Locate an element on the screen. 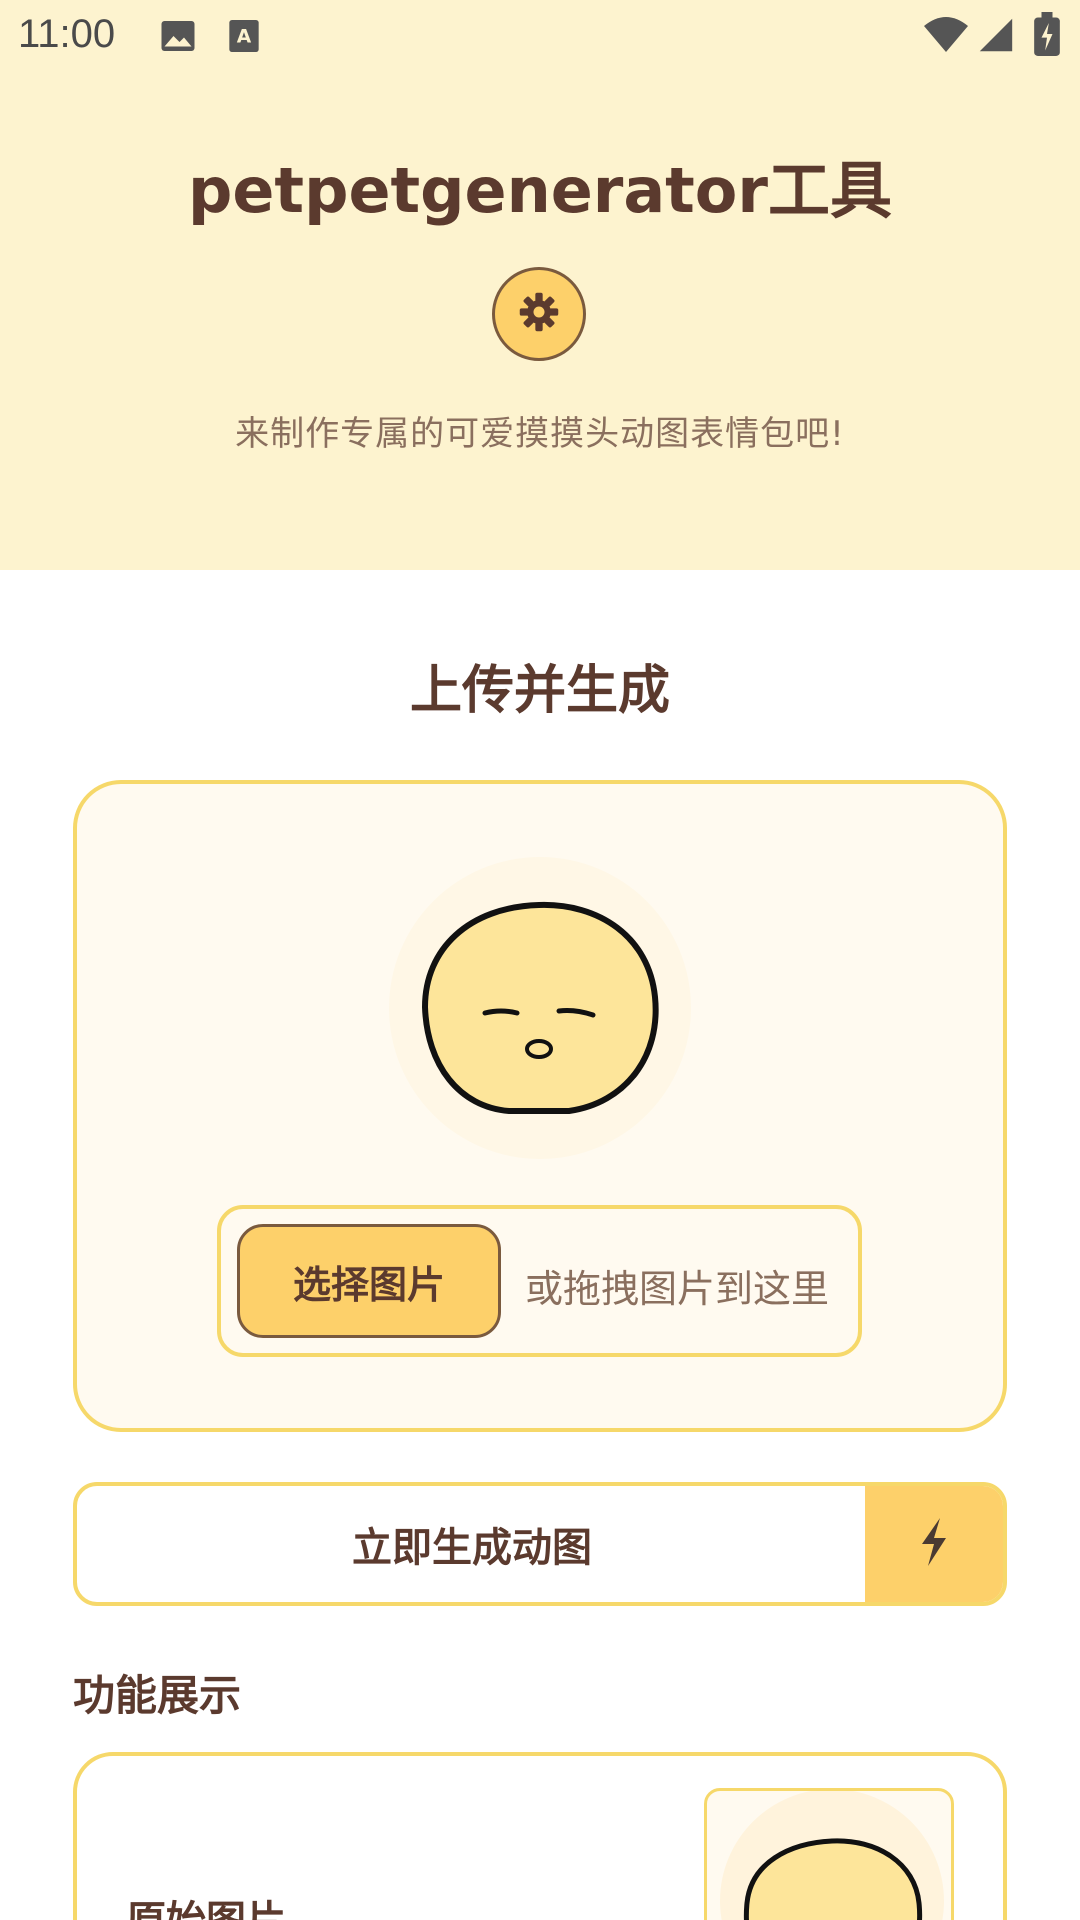 Image resolution: width=1080 pixels, height=1920 pixels. drop-hint: 或拖拽图片到这里 is located at coordinates (677, 1289).